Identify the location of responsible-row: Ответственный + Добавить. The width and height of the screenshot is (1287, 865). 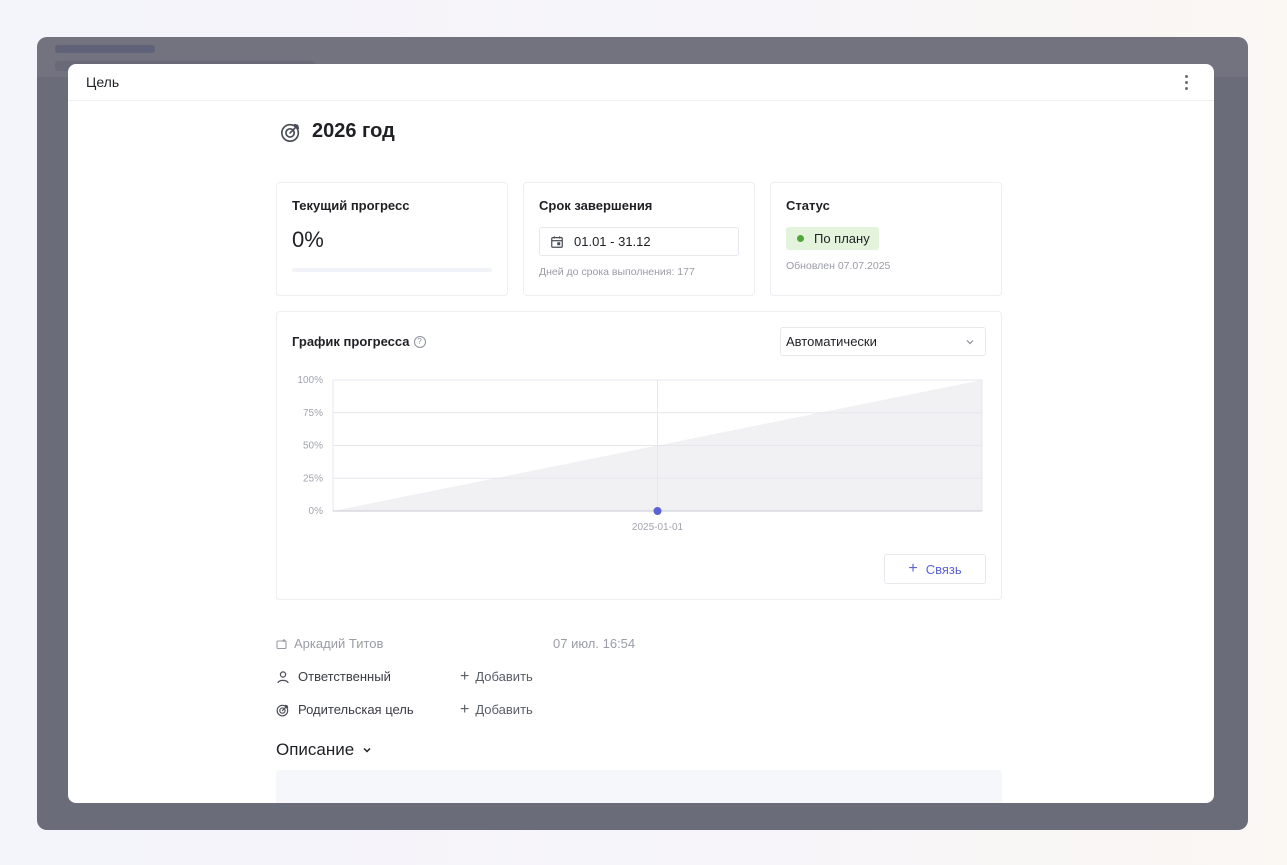
(639, 676).